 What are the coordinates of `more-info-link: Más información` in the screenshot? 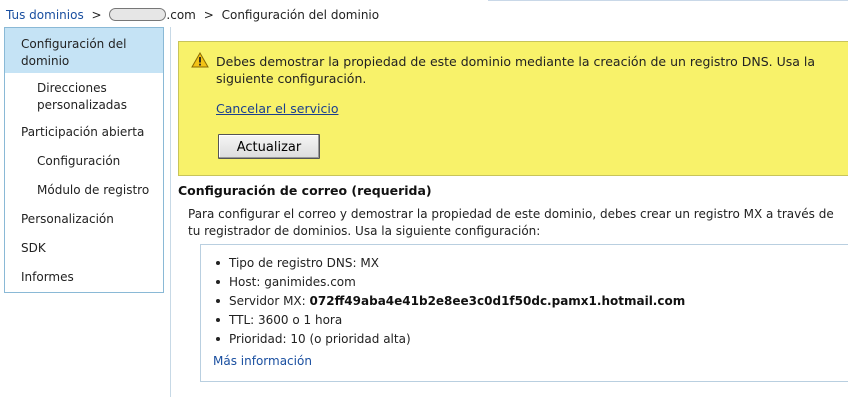 It's located at (262, 361).